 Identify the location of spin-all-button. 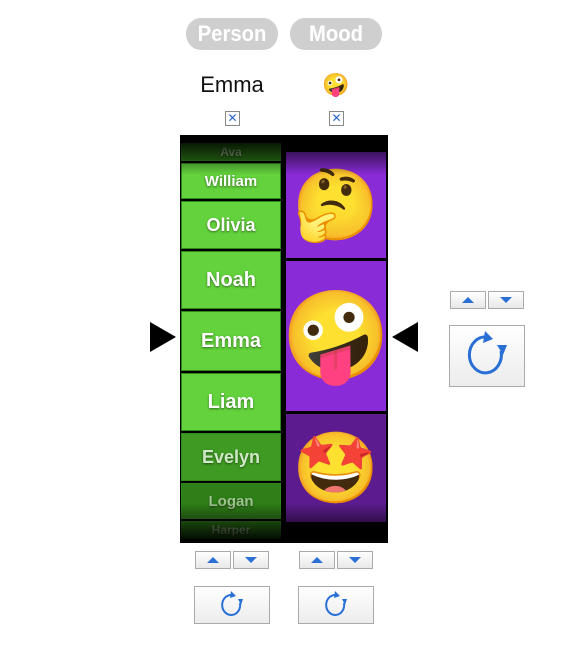
(487, 356).